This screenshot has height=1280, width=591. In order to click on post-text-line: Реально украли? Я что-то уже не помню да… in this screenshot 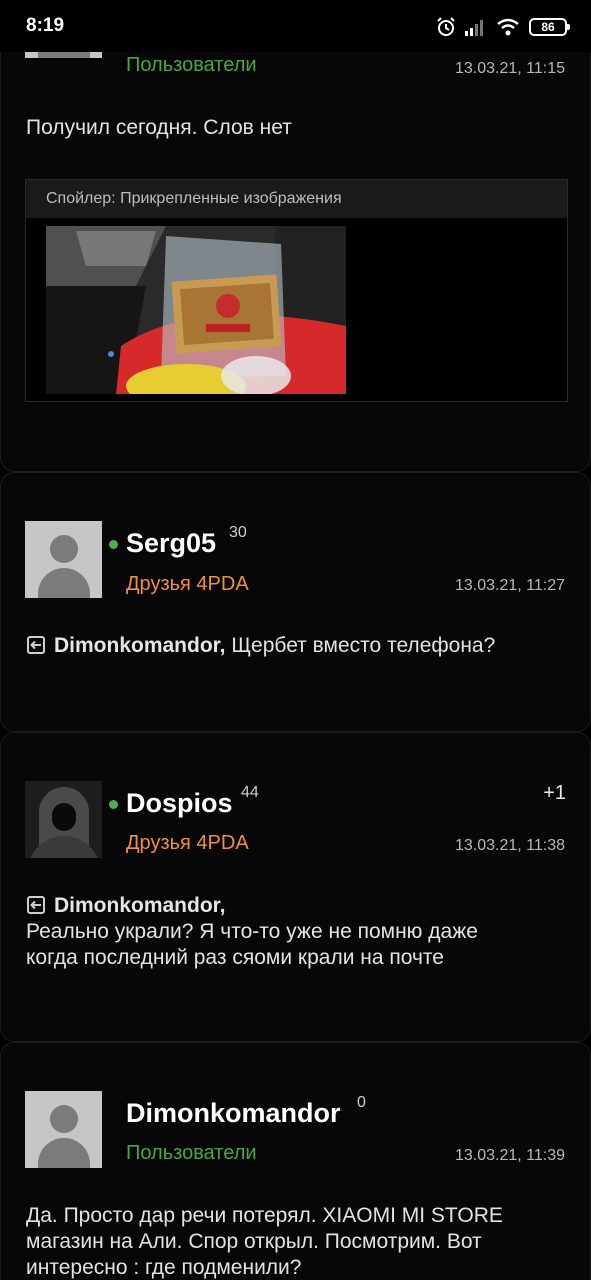, I will do `click(252, 931)`.